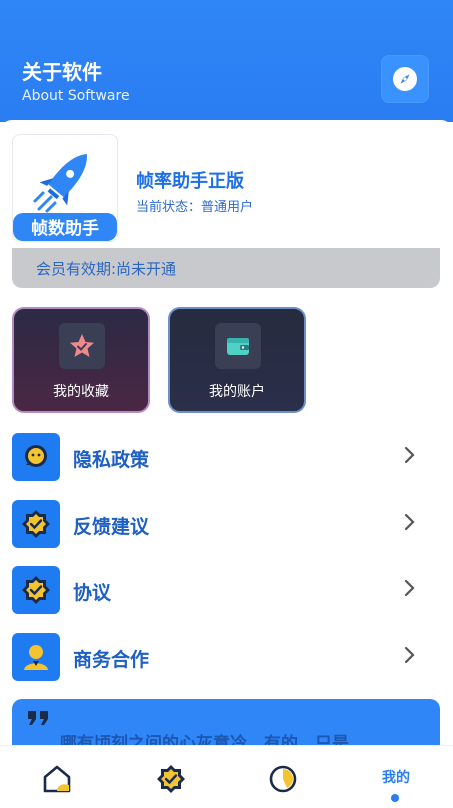  Describe the element at coordinates (111, 460) in the screenshot. I see `menu-label: 隐私政策` at that location.